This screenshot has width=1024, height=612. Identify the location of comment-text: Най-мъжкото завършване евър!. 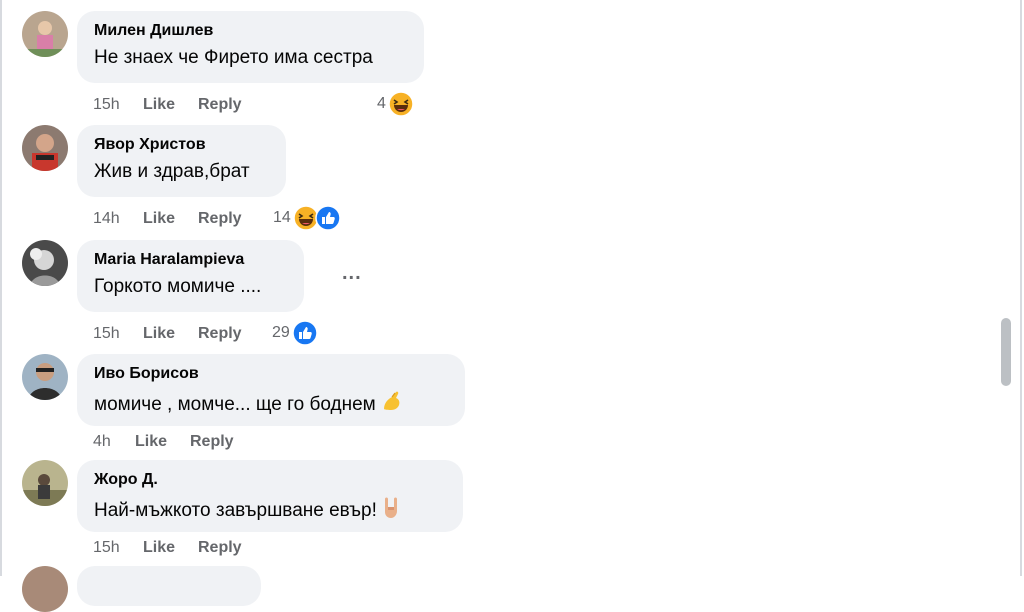
(269, 509).